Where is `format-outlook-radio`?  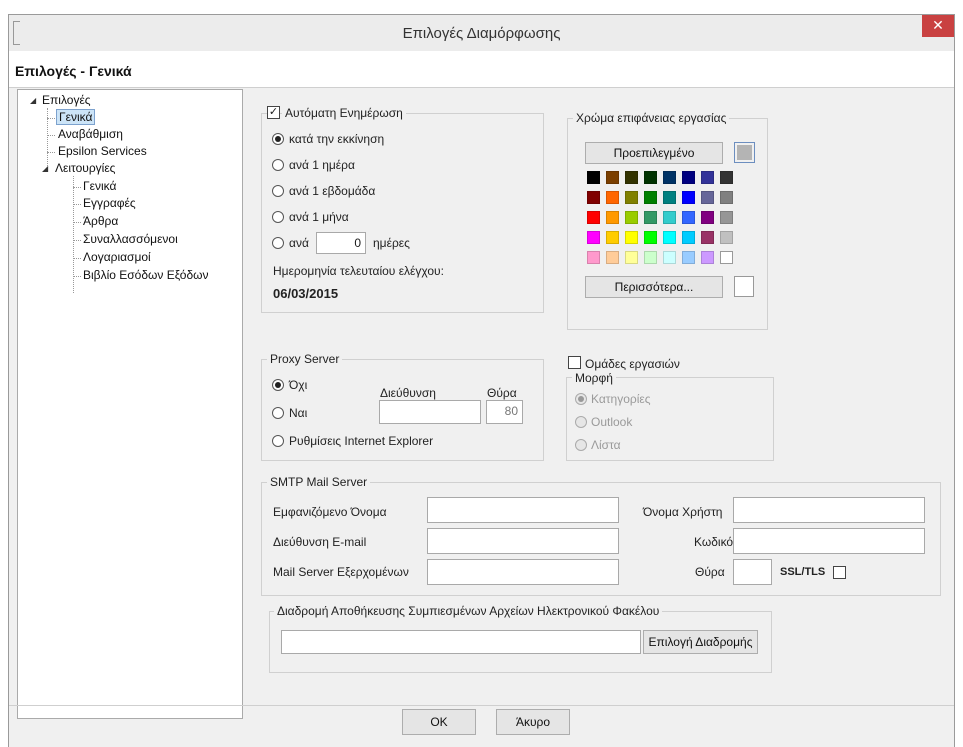
format-outlook-radio is located at coordinates (581, 422).